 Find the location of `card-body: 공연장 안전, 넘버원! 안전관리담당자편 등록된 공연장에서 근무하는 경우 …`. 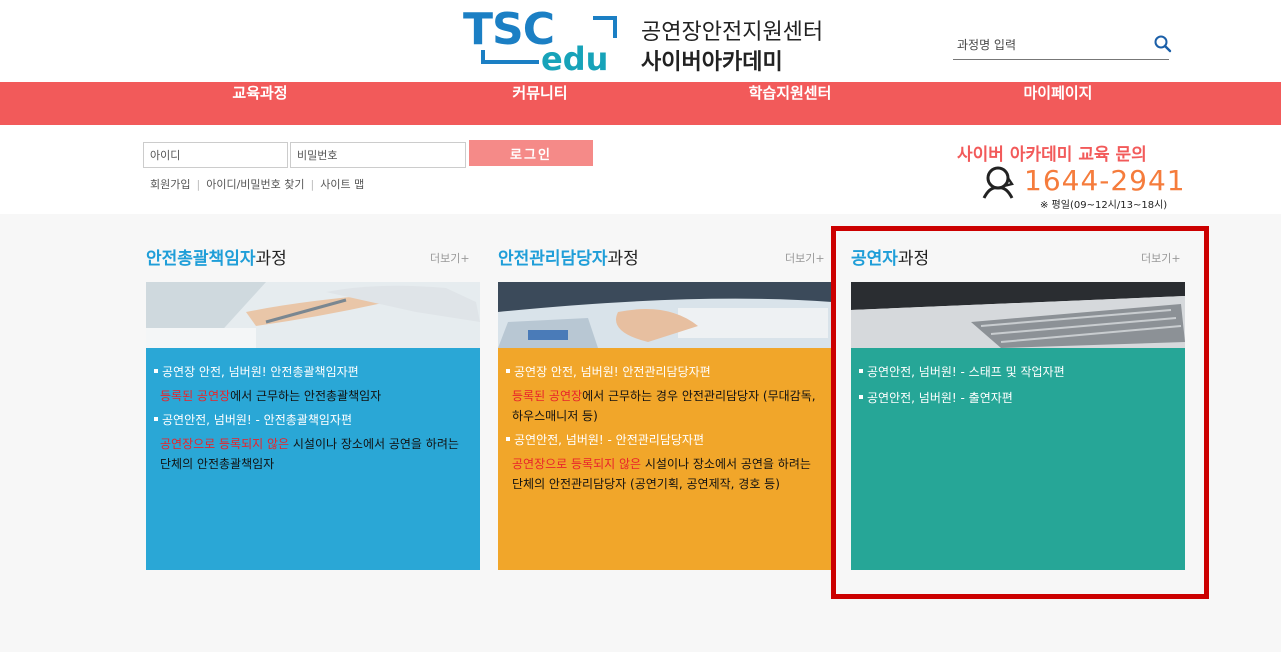

card-body: 공연장 안전, 넘버원! 안전관리담당자편 등록된 공연장에서 근무하는 경우 … is located at coordinates (665, 459).